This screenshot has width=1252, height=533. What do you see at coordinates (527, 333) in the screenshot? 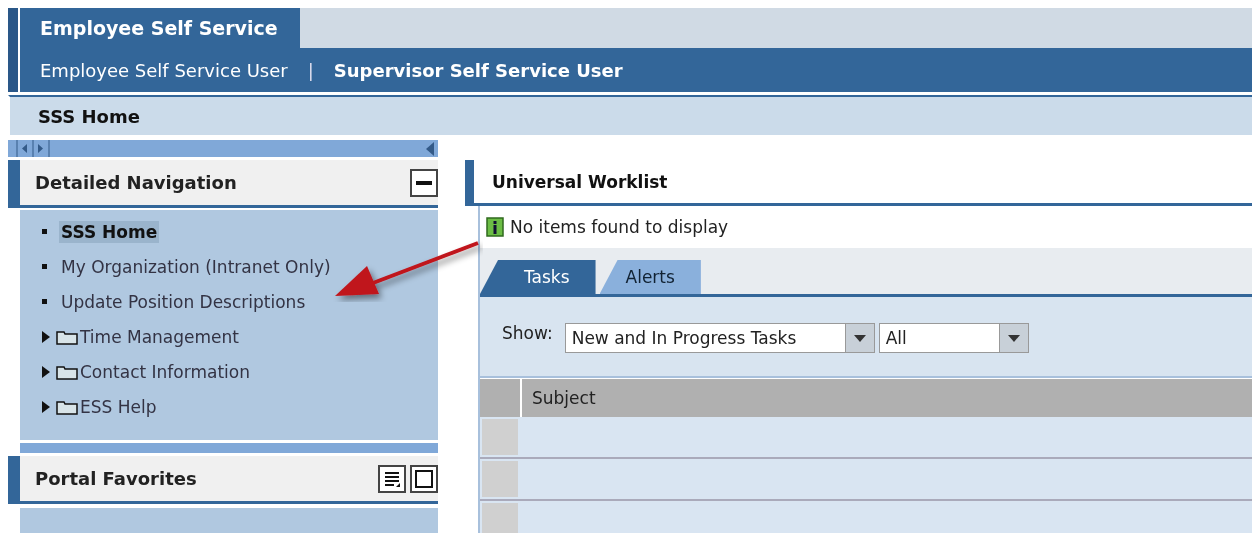
I see `filter-label: Show:` at bounding box center [527, 333].